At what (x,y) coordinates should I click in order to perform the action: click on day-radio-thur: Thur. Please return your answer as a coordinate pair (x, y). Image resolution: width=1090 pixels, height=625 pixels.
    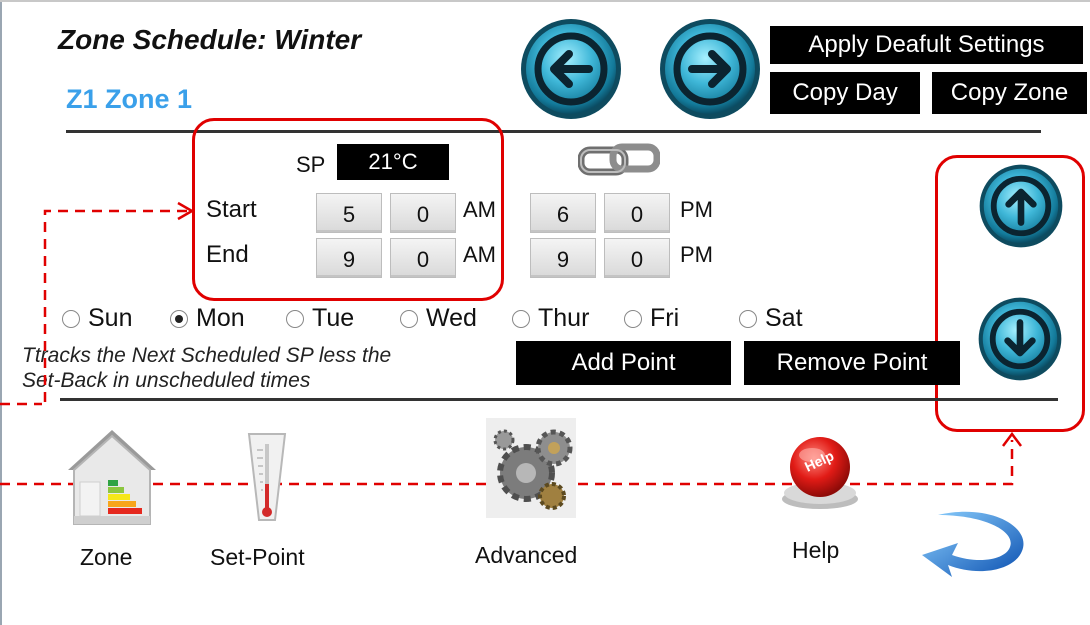
    Looking at the image, I should click on (550, 318).